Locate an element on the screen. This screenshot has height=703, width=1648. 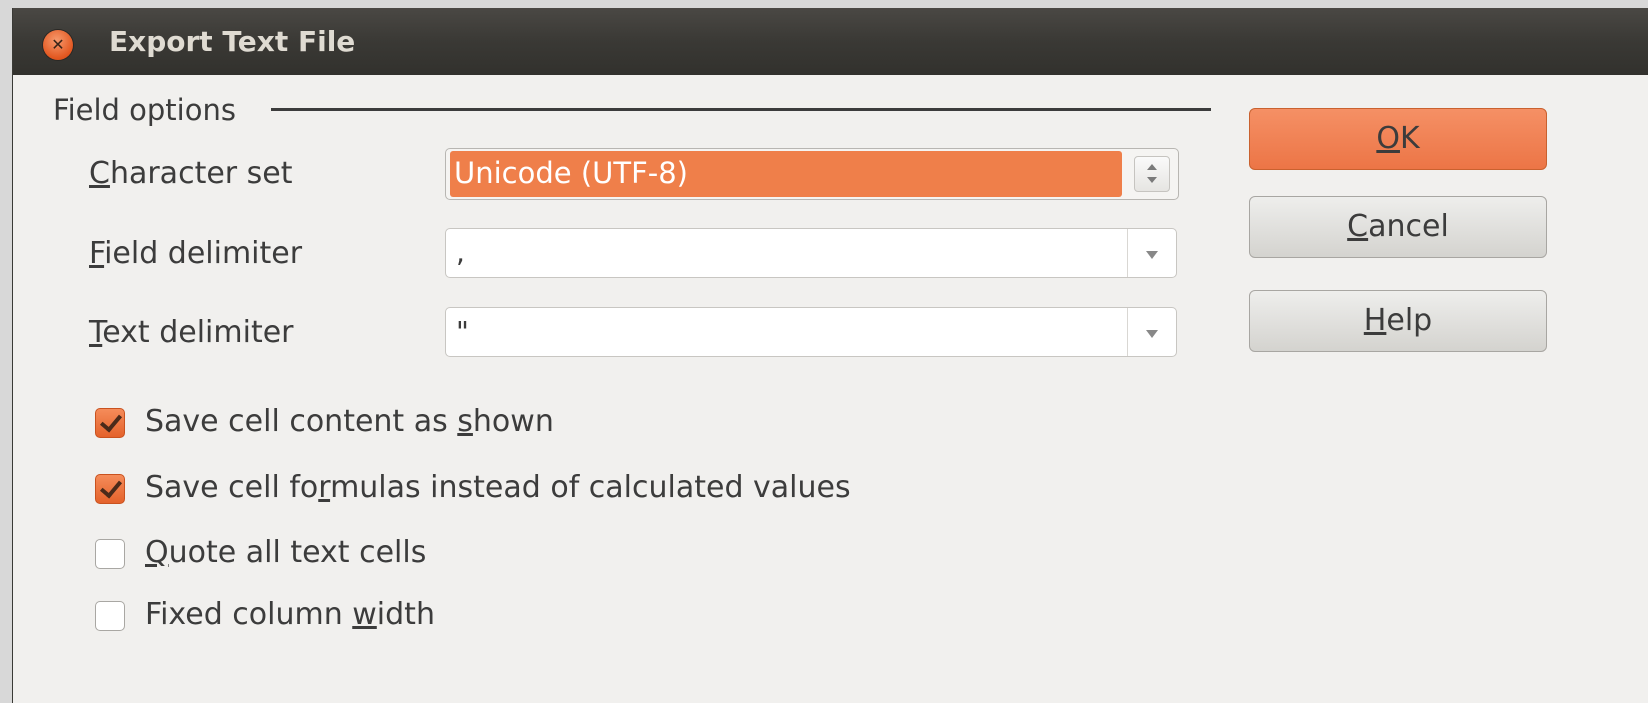
text-delimiter-label: Text delimiter is located at coordinates (191, 332).